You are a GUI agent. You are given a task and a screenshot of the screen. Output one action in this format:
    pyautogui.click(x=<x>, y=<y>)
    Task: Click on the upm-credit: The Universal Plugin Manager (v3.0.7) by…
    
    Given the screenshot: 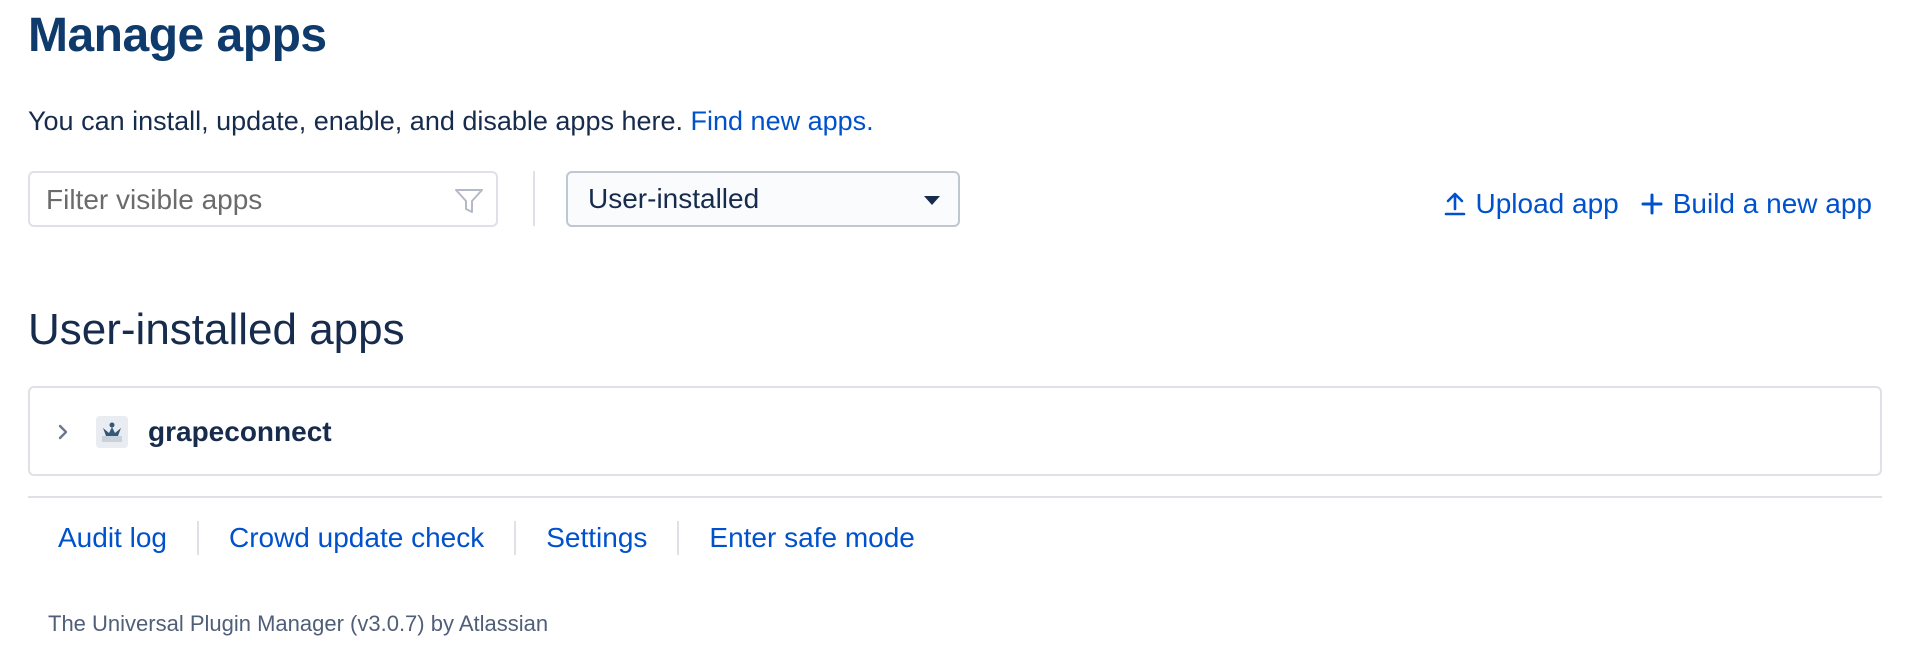 What is the action you would take?
    pyautogui.click(x=298, y=623)
    